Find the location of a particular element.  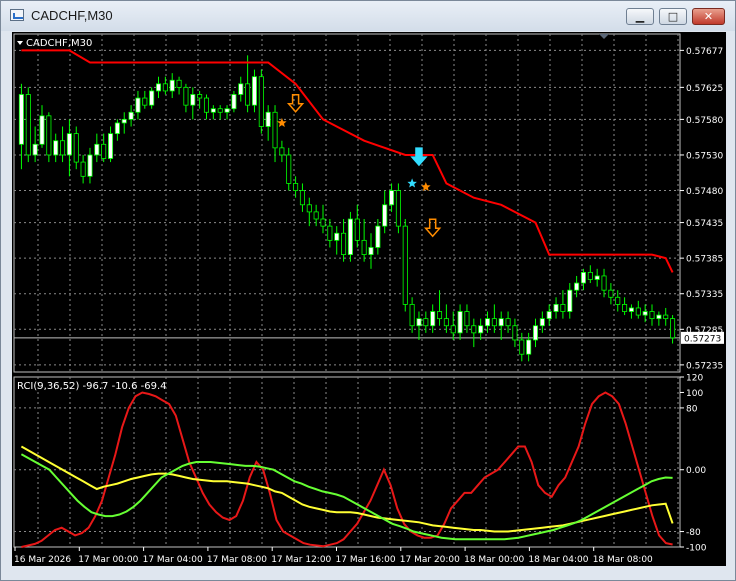

time-tick-label: 17 Mar 20:00 is located at coordinates (430, 560).